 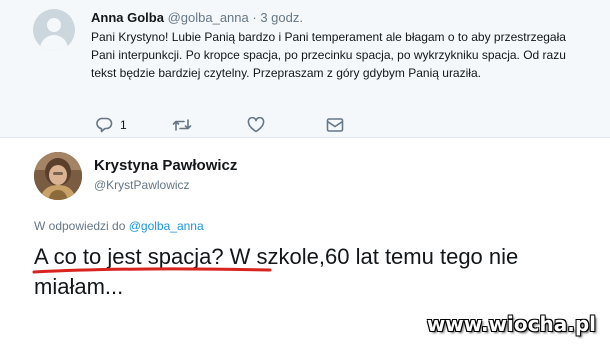 I want to click on reply-context-mention: @golba_anna, so click(x=166, y=226).